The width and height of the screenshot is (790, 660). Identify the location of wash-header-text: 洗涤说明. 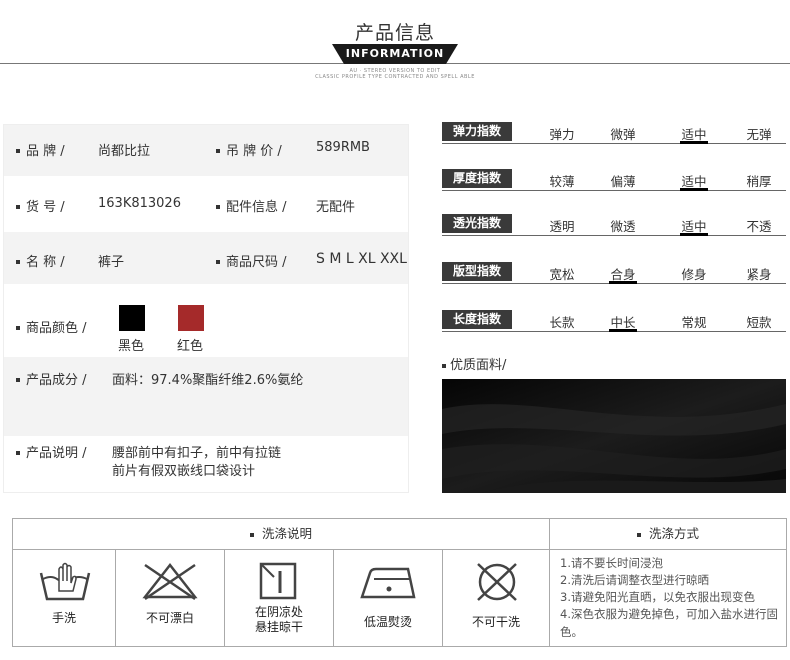
(286, 533).